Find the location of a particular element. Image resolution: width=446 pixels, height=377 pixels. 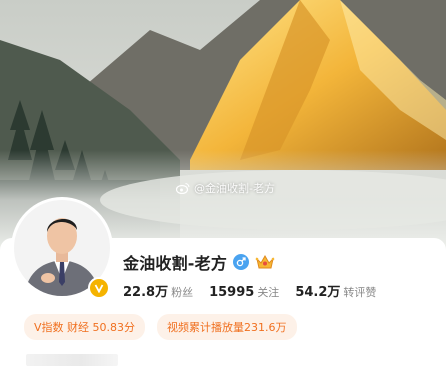

stat-reposts-comments-likes: 54.2万 转评赞 is located at coordinates (335, 290).